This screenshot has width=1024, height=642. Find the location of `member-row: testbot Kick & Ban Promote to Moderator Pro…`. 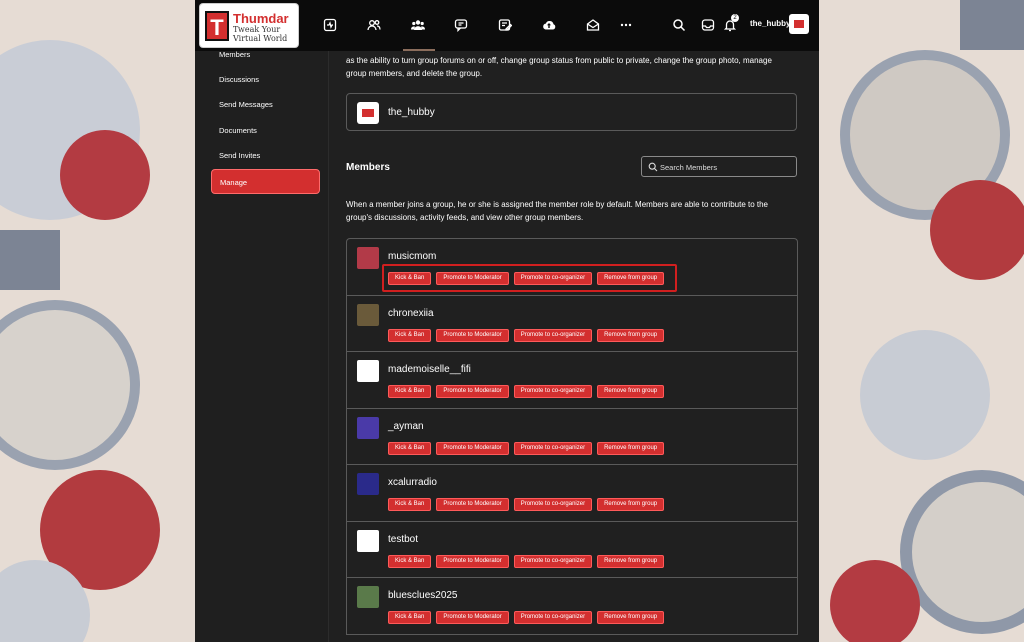

member-row: testbot Kick & Ban Promote to Moderator Pro… is located at coordinates (572, 550).